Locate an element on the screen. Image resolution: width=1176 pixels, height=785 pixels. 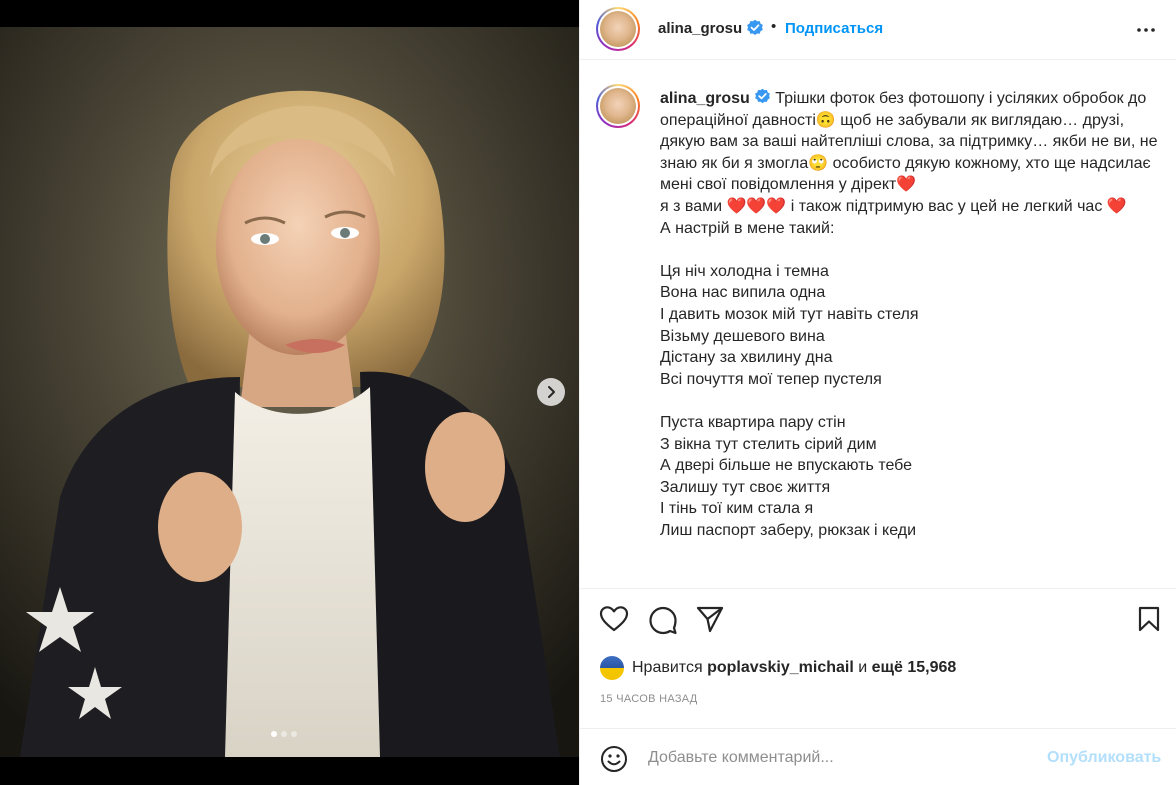
caption-username: alina_grosu is located at coordinates (705, 98).